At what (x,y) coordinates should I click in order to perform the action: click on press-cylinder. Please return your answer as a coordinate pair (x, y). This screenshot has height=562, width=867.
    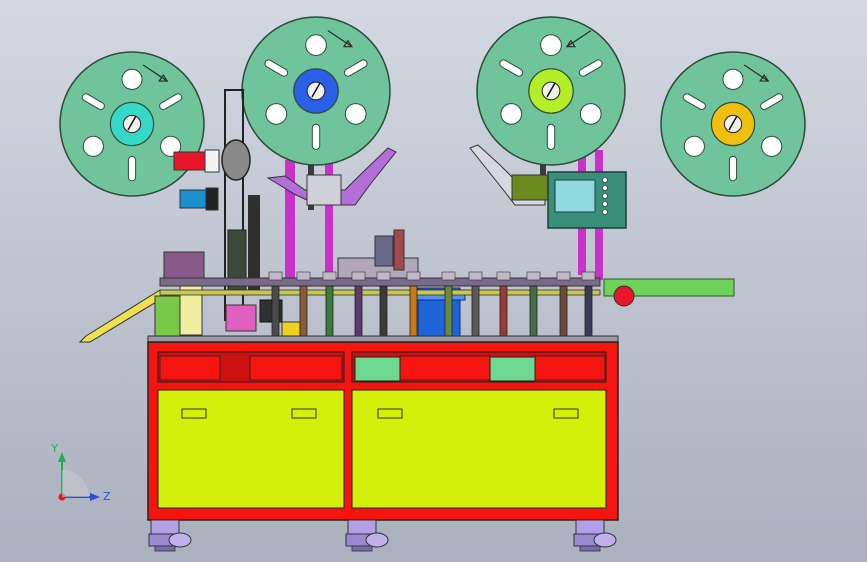
    Looking at the image, I should click on (384, 251).